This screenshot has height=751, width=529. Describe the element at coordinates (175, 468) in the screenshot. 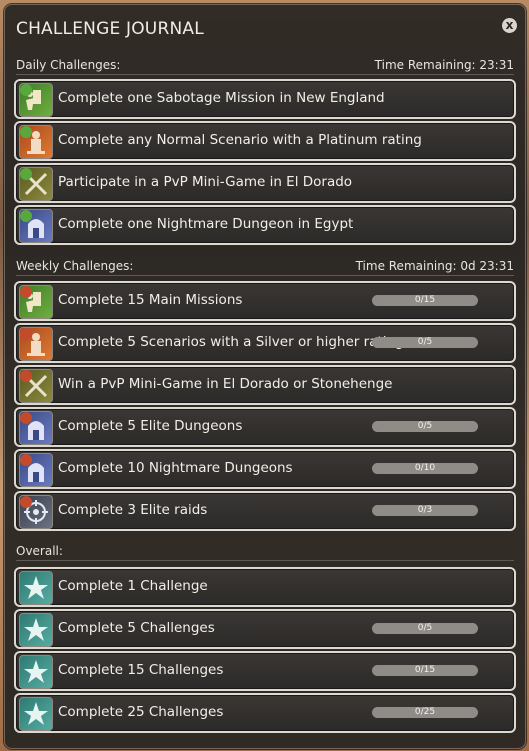

I see `challenge-text: Complete 10 Nightmare Dungeons` at that location.